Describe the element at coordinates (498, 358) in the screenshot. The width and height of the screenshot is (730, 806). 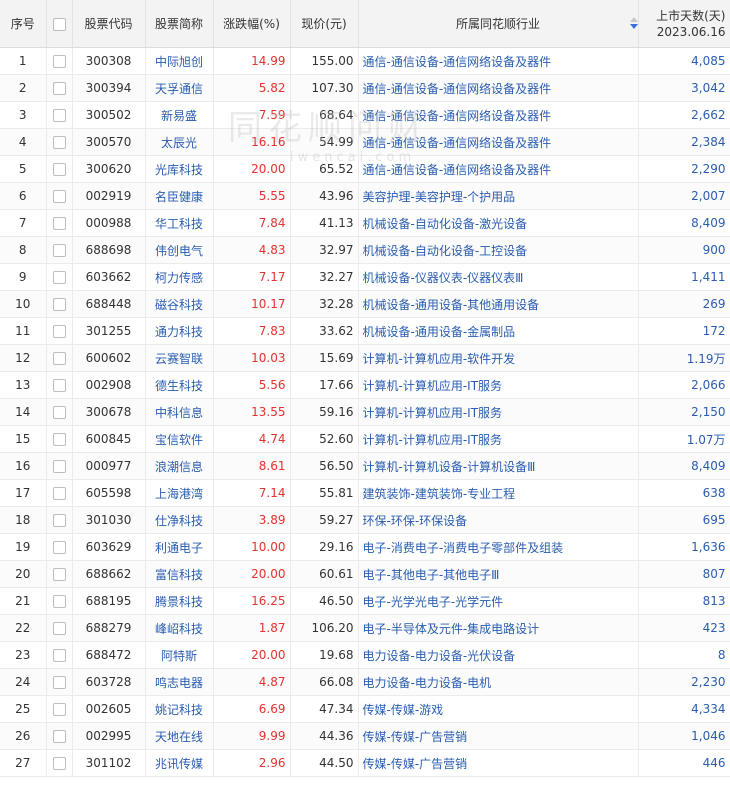
I see `row-industry: 计算机-计算机应用-软件开发` at that location.